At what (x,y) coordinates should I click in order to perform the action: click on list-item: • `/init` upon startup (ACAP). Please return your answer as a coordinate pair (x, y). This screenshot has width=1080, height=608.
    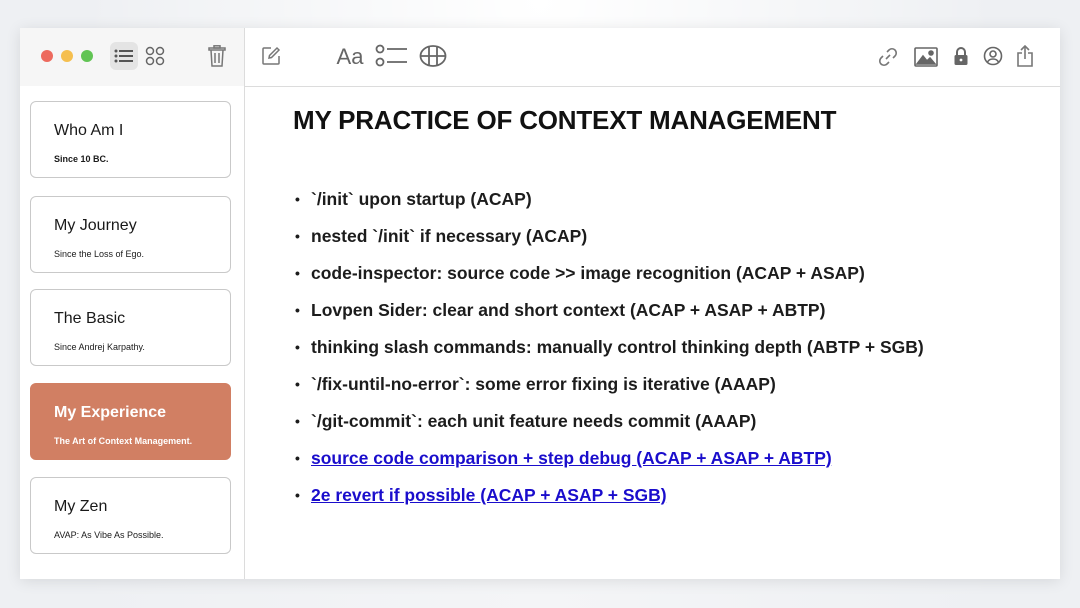
    Looking at the image, I should click on (608, 205).